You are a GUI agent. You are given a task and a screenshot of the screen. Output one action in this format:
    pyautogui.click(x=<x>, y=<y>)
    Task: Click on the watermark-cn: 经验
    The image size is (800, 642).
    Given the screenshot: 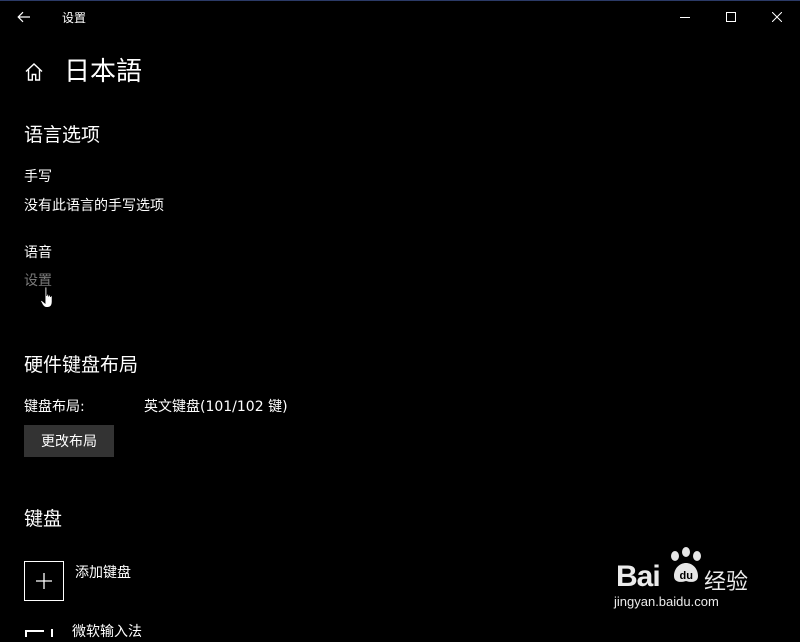 What is the action you would take?
    pyautogui.click(x=726, y=582)
    